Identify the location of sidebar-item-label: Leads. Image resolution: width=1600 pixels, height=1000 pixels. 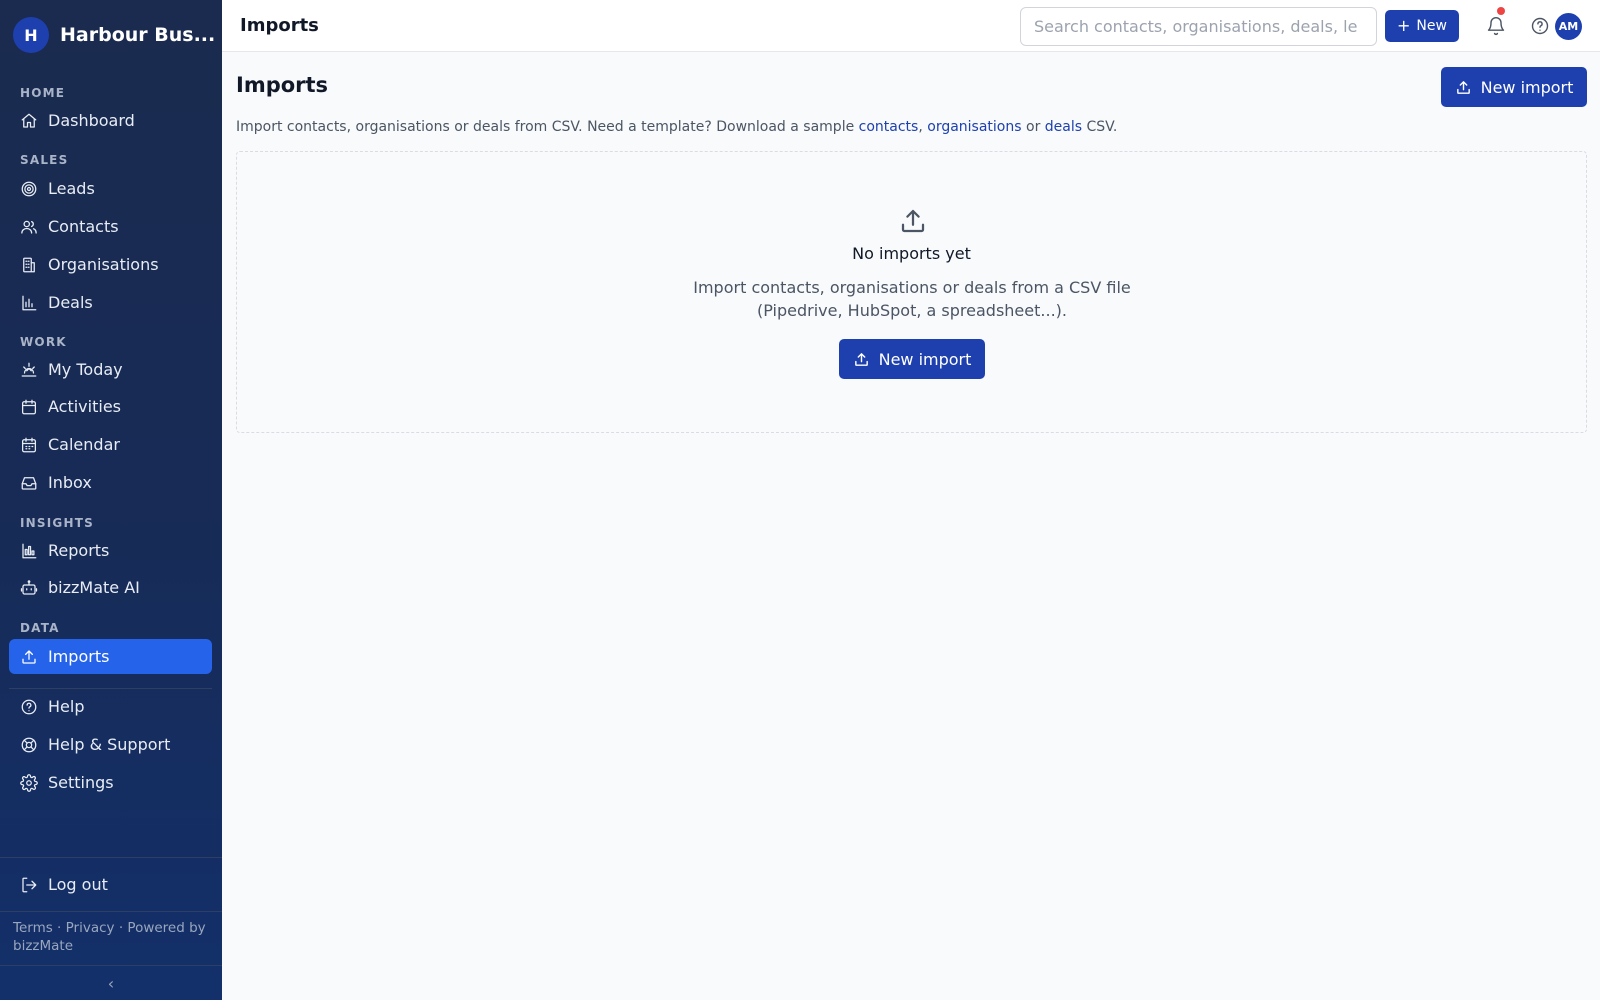
(71, 188).